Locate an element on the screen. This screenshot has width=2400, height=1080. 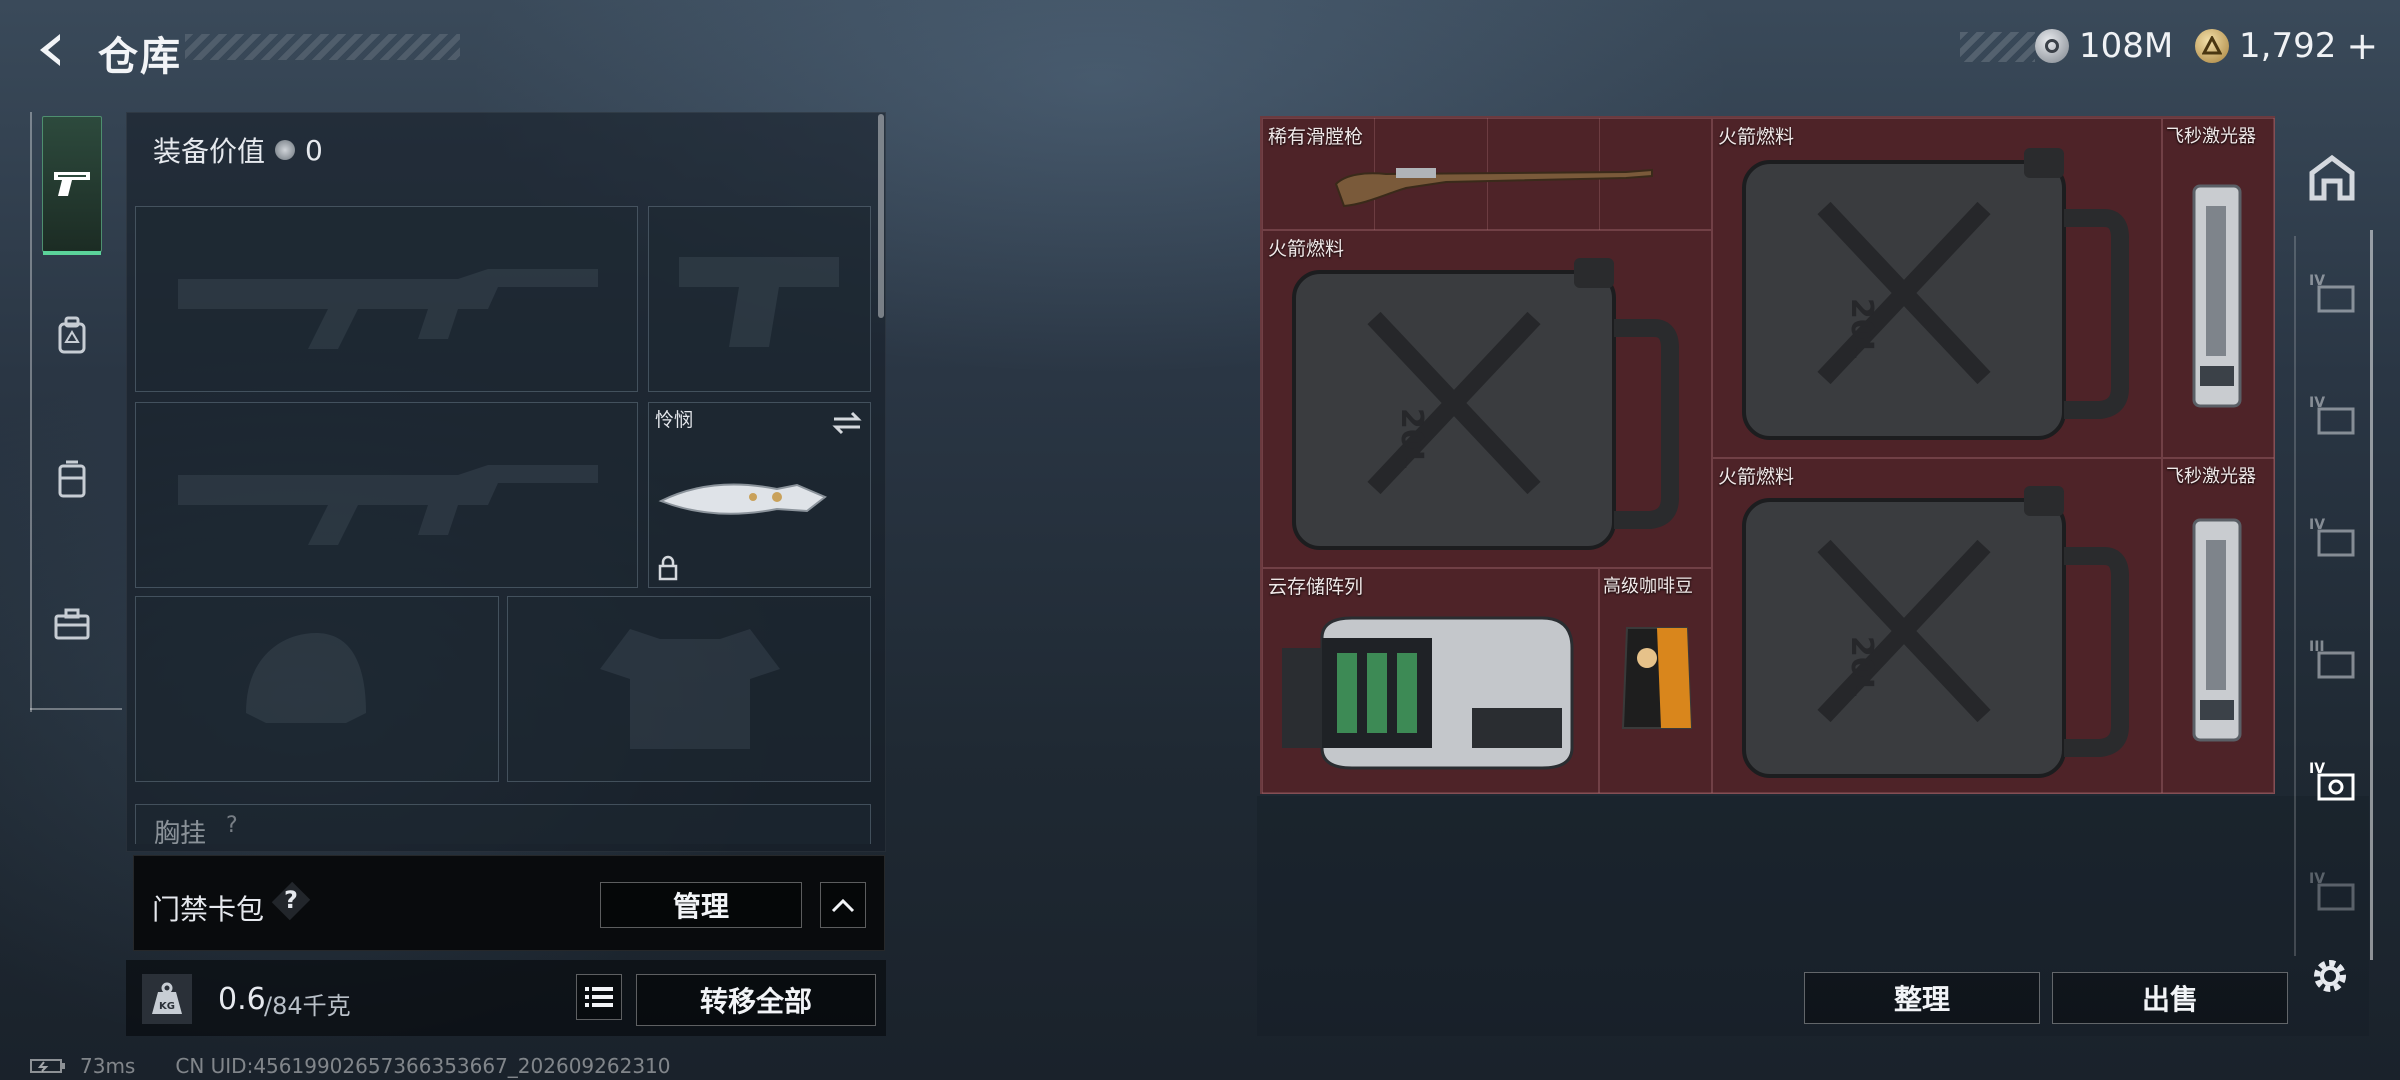
storage-item-laser-1: 飞秒激光器 is located at coordinates (2218, 288).